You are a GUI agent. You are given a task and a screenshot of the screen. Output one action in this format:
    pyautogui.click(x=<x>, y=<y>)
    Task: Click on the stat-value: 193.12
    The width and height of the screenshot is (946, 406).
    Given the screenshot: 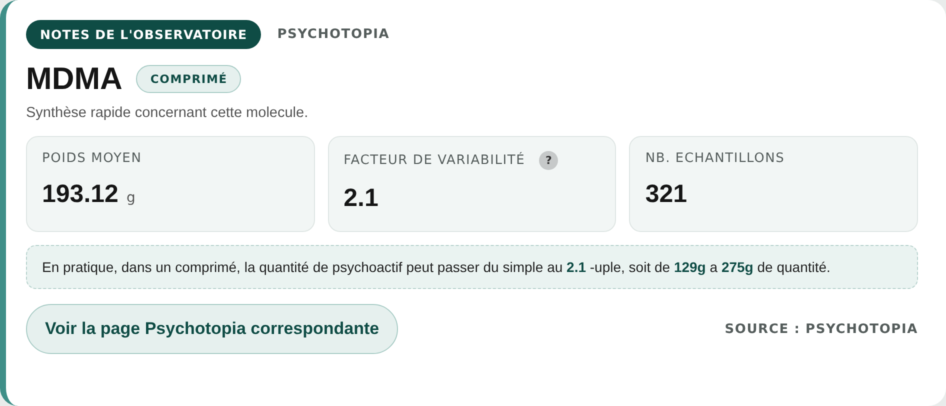 What is the action you would take?
    pyautogui.click(x=80, y=194)
    